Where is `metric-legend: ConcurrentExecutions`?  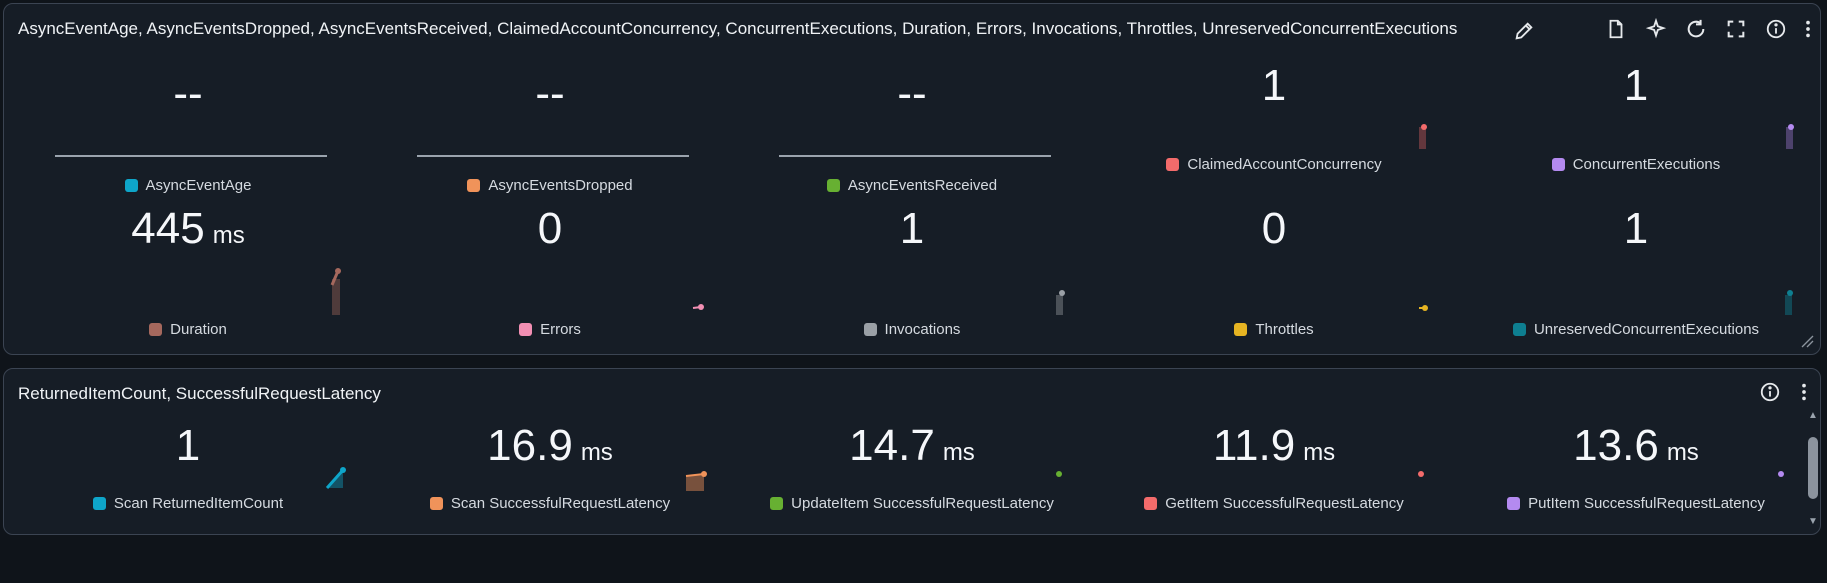 metric-legend: ConcurrentExecutions is located at coordinates (1636, 164).